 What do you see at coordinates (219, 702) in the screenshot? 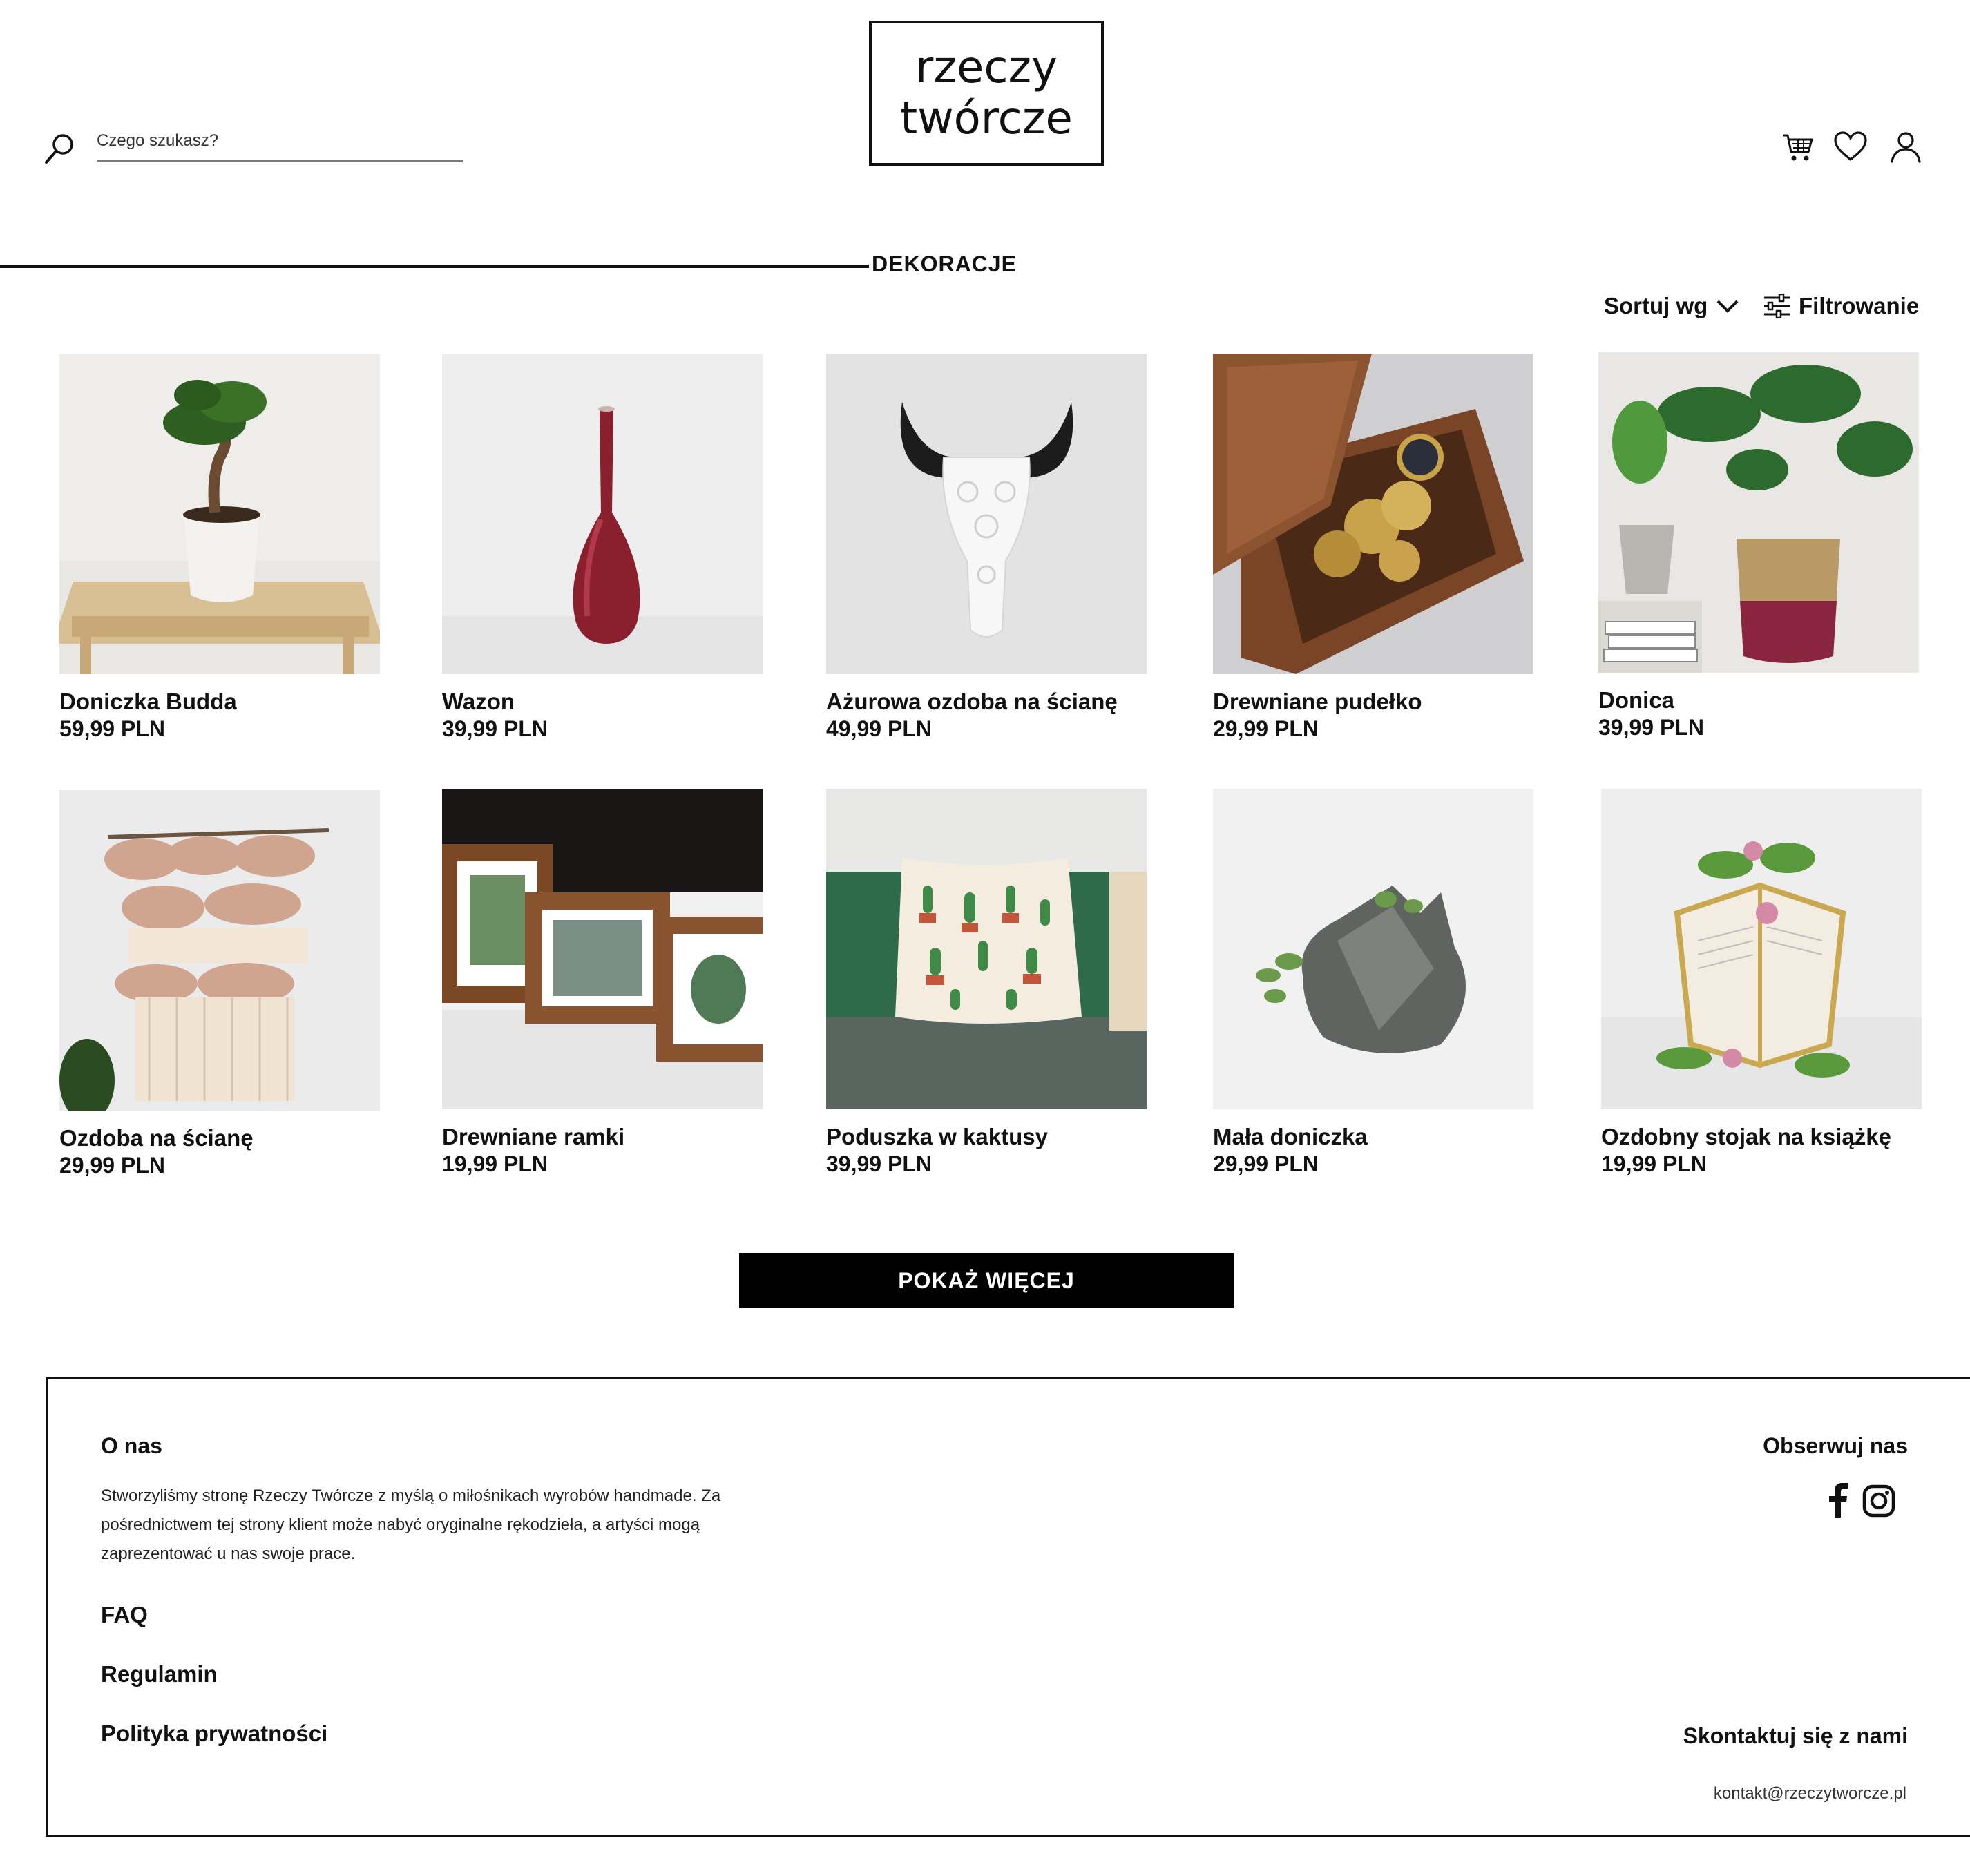
I see `product-name: Doniczka Budda` at bounding box center [219, 702].